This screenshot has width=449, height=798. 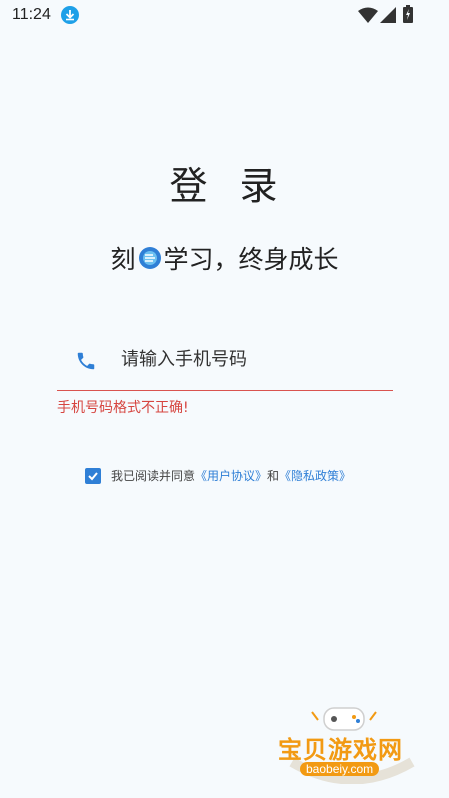 I want to click on agreement-row: 我已阅读并同意 《用户协议》 和 《隐私政策》, so click(x=218, y=475).